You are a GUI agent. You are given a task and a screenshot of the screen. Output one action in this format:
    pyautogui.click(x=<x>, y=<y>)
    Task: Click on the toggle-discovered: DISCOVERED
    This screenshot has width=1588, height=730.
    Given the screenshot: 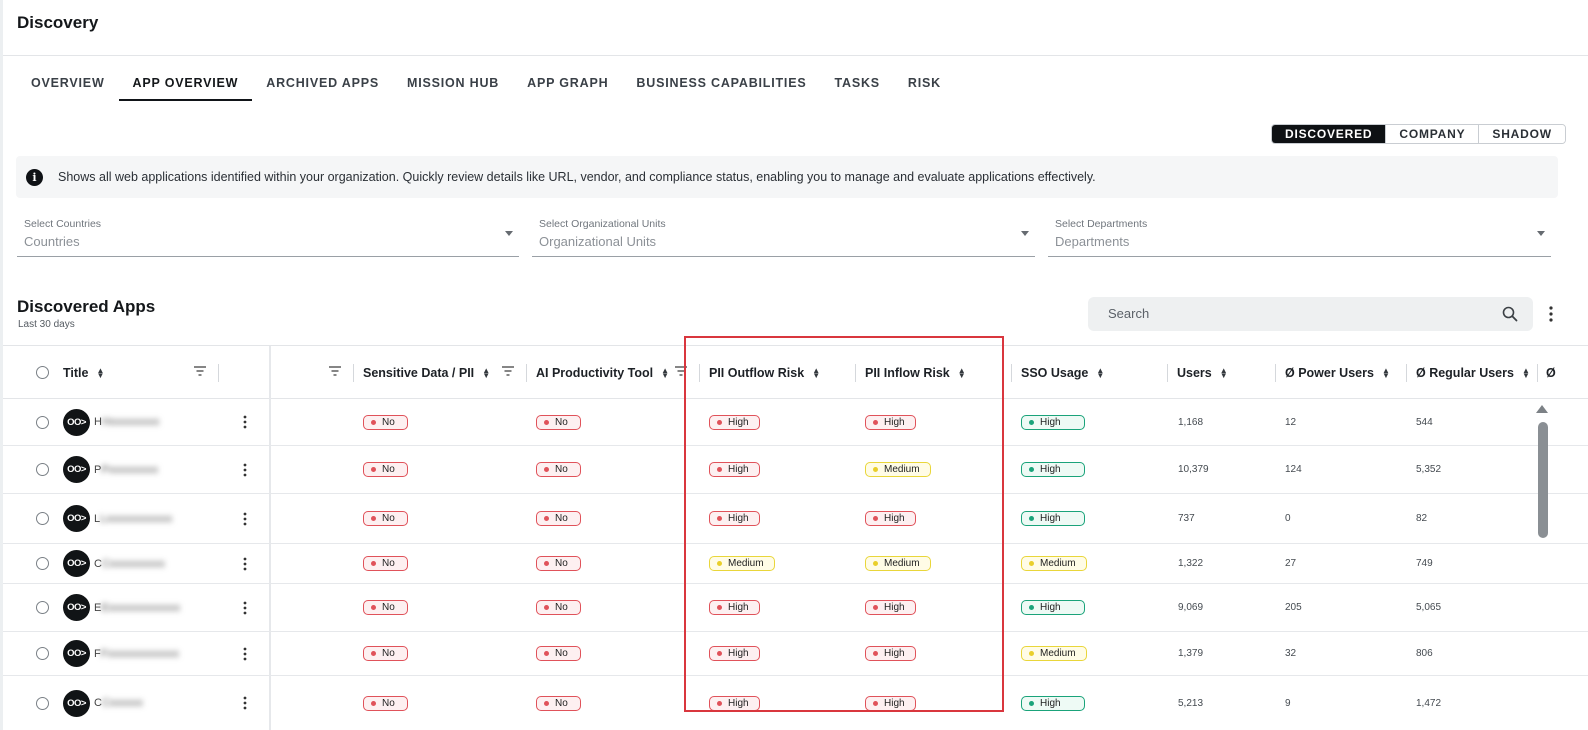 What is the action you would take?
    pyautogui.click(x=1329, y=134)
    